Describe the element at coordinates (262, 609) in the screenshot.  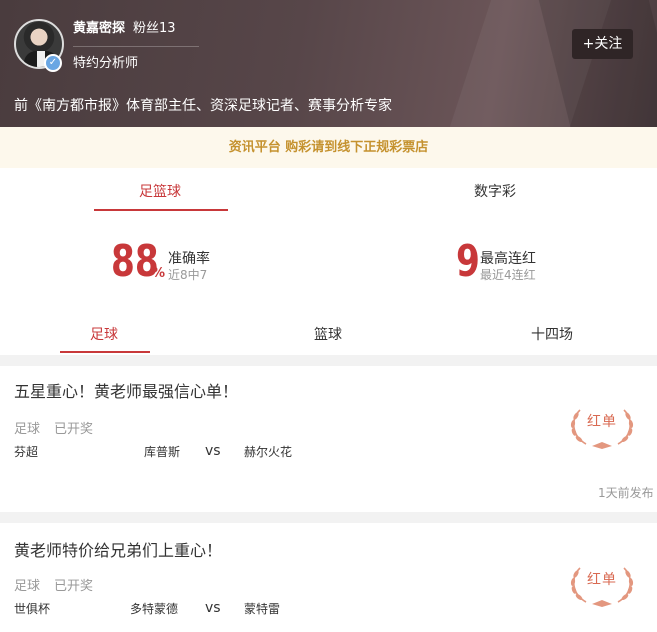
I see `away-team: 蒙特雷` at that location.